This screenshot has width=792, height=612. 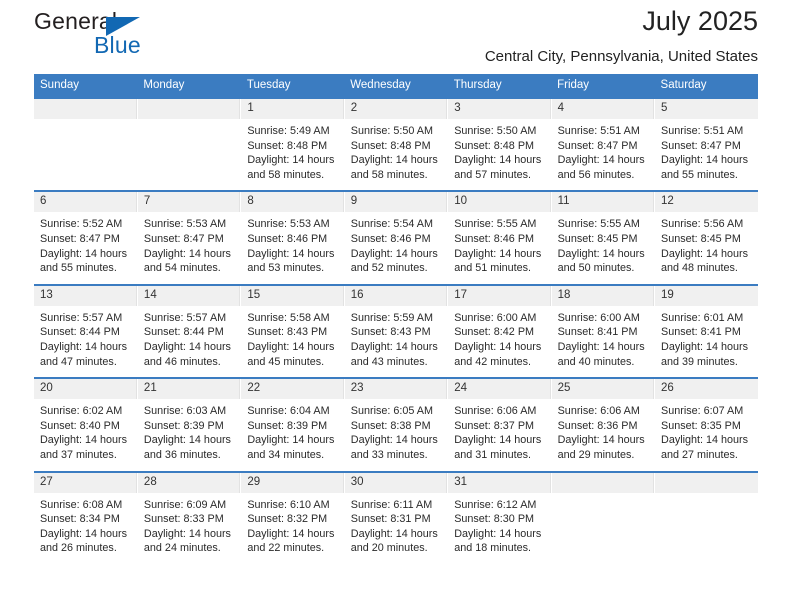 I want to click on daylight-duration-line2: and 45 minutes., so click(x=286, y=361).